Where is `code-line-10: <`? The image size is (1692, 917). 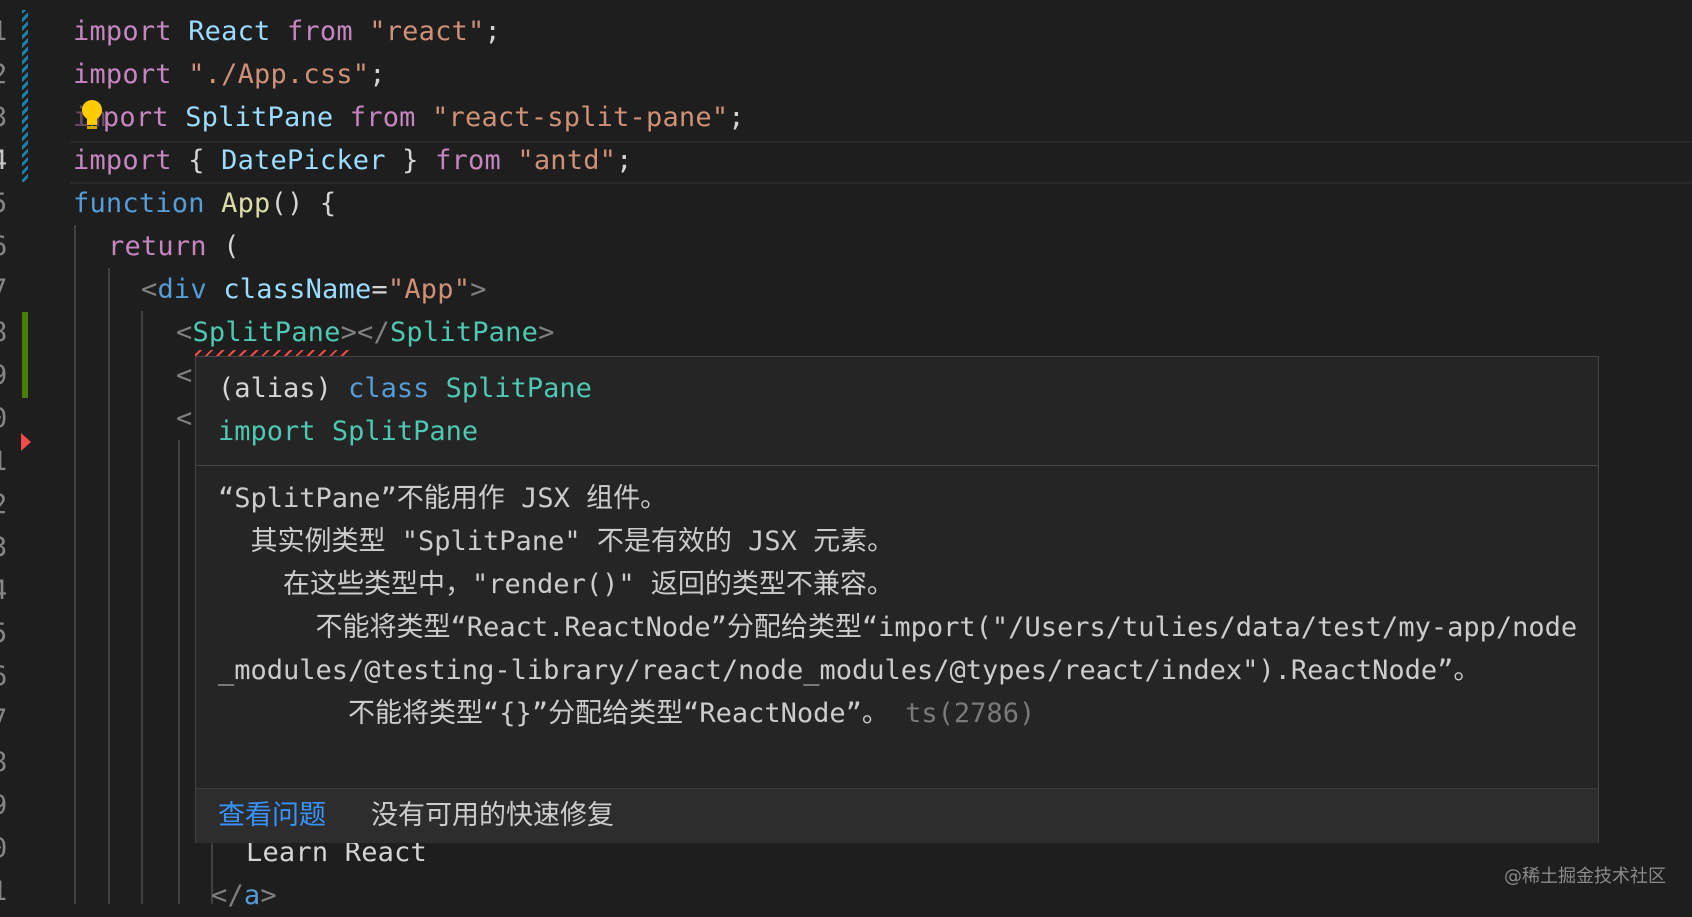
code-line-10: < is located at coordinates (184, 418).